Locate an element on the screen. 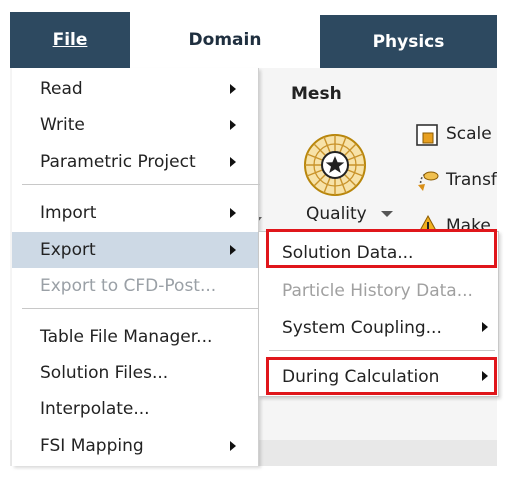 This screenshot has width=505, height=482. menu-item-parametric-project: Parametric Project is located at coordinates (135, 162).